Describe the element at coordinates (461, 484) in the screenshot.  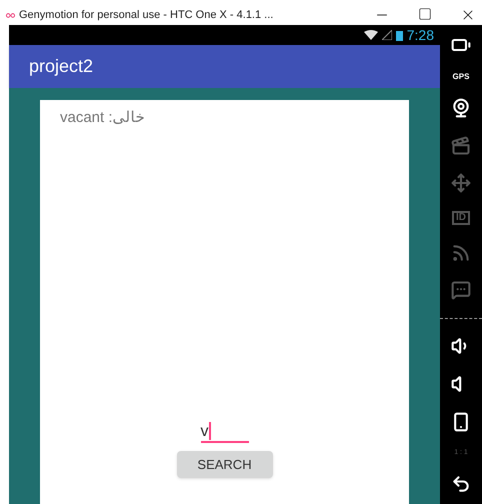
I see `back-icon` at that location.